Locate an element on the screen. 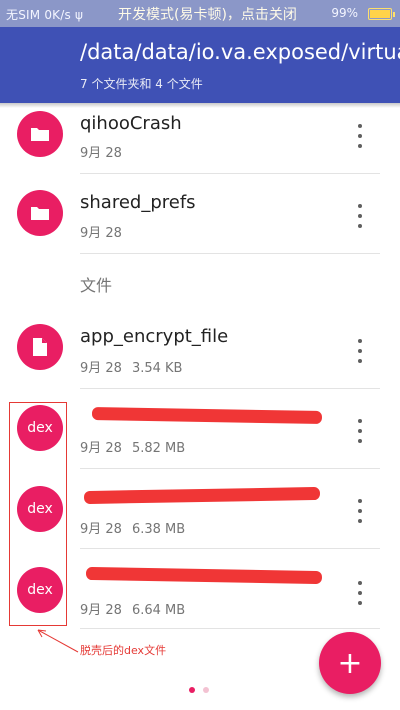 The width and height of the screenshot is (400, 710). file-icon is located at coordinates (40, 347).